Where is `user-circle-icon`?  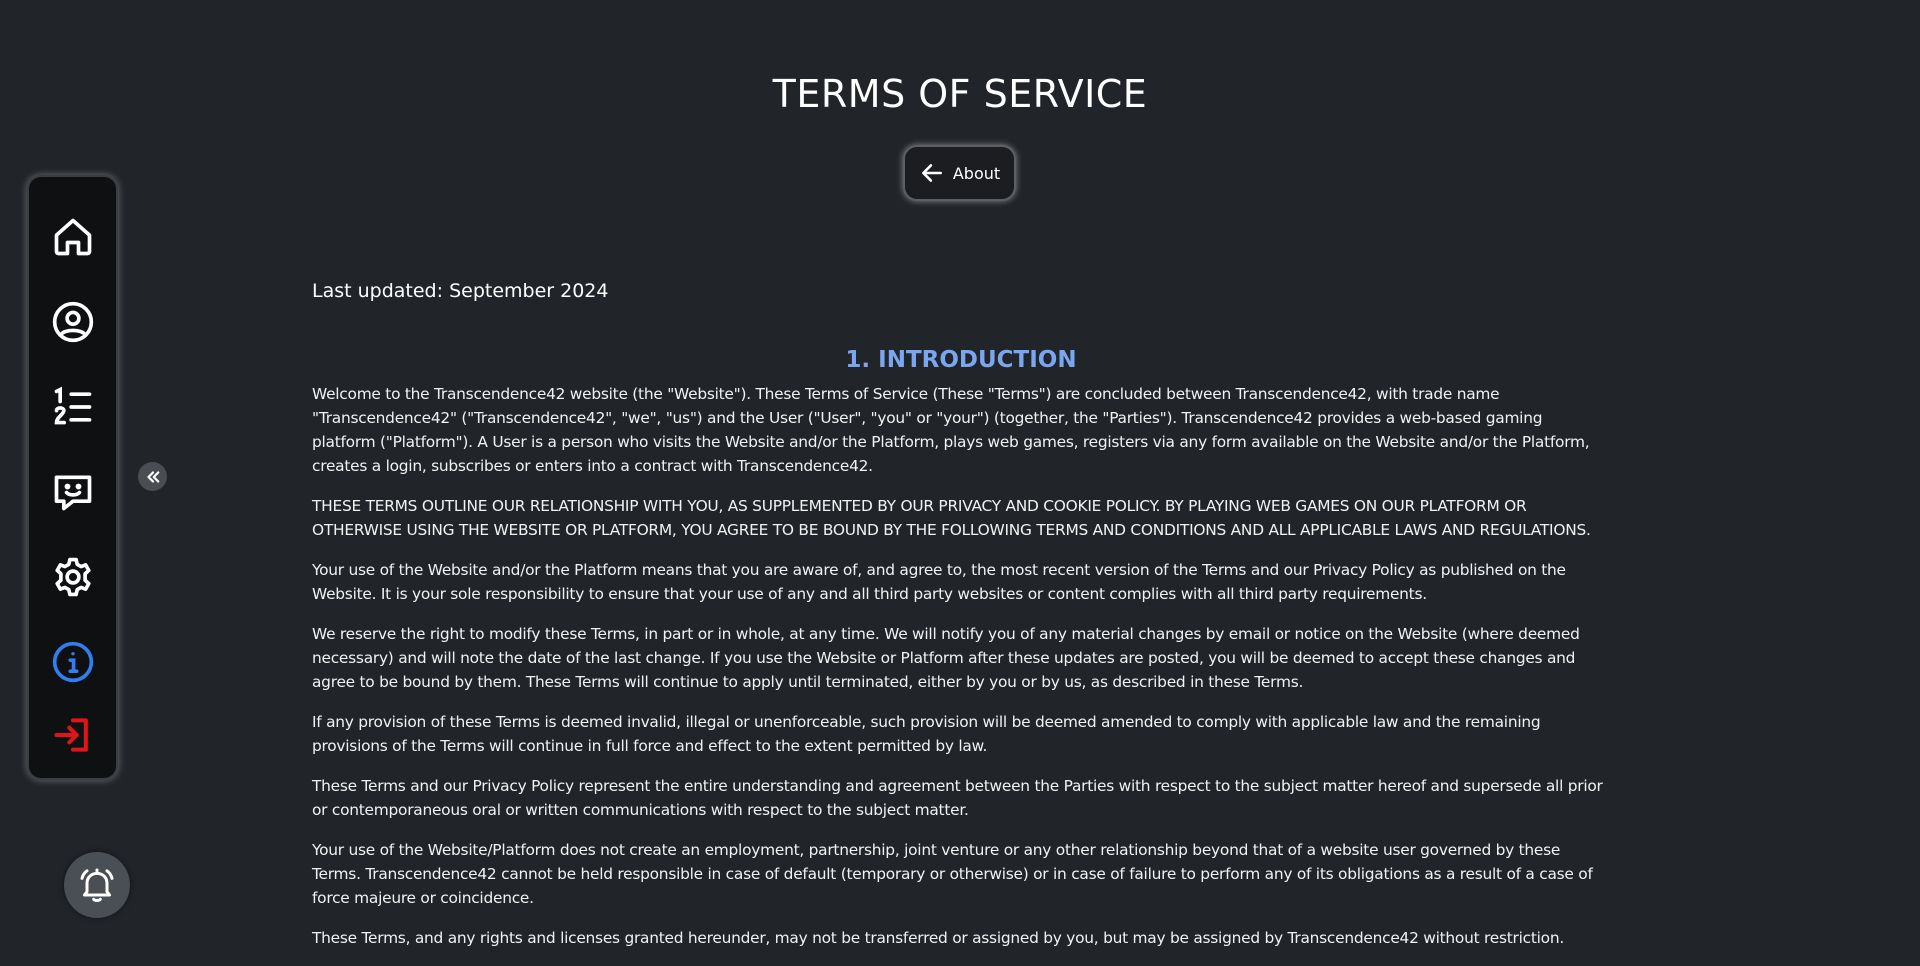 user-circle-icon is located at coordinates (72, 322).